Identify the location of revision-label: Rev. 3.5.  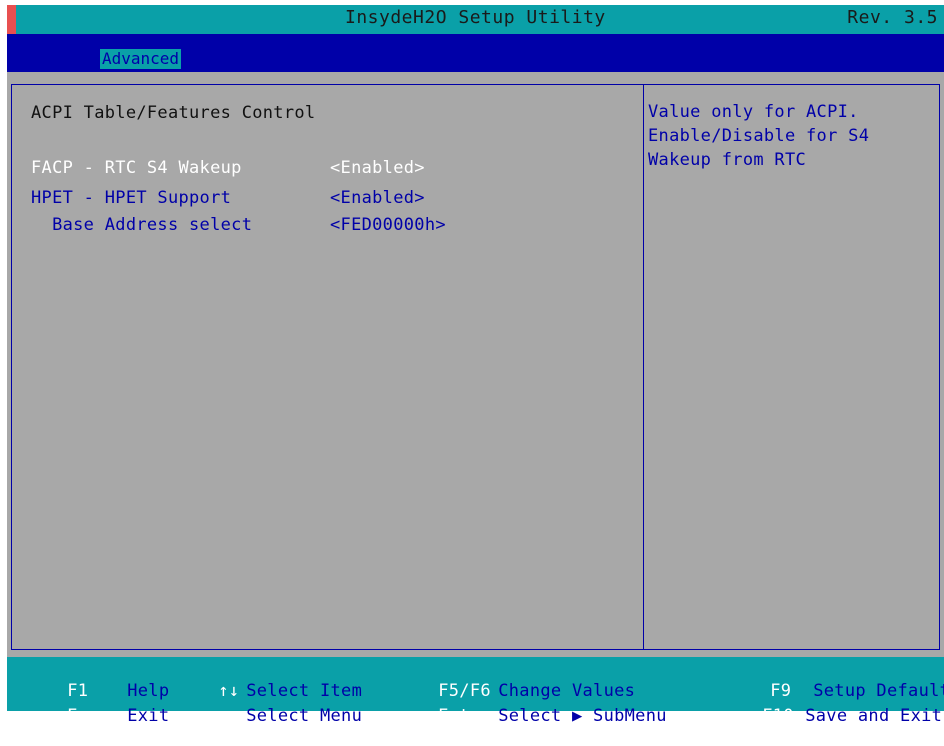
(892, 17).